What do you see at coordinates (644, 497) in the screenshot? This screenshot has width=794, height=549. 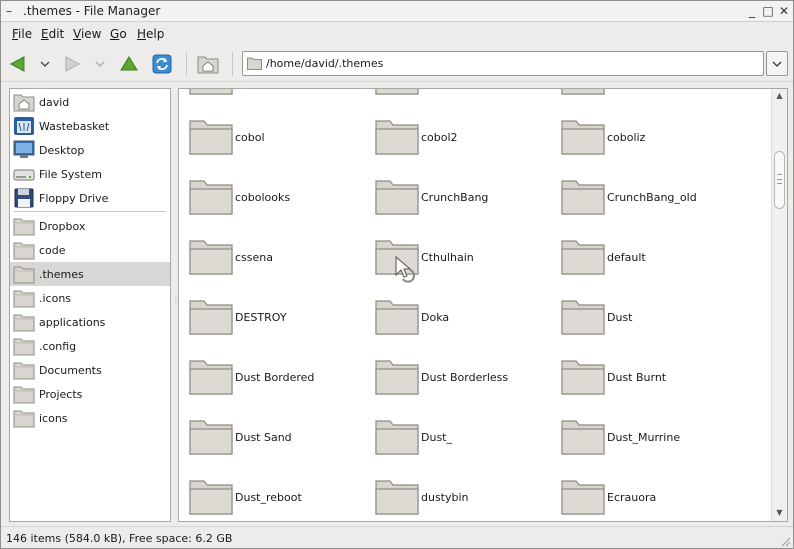 I see `file-item: Ecrauora` at bounding box center [644, 497].